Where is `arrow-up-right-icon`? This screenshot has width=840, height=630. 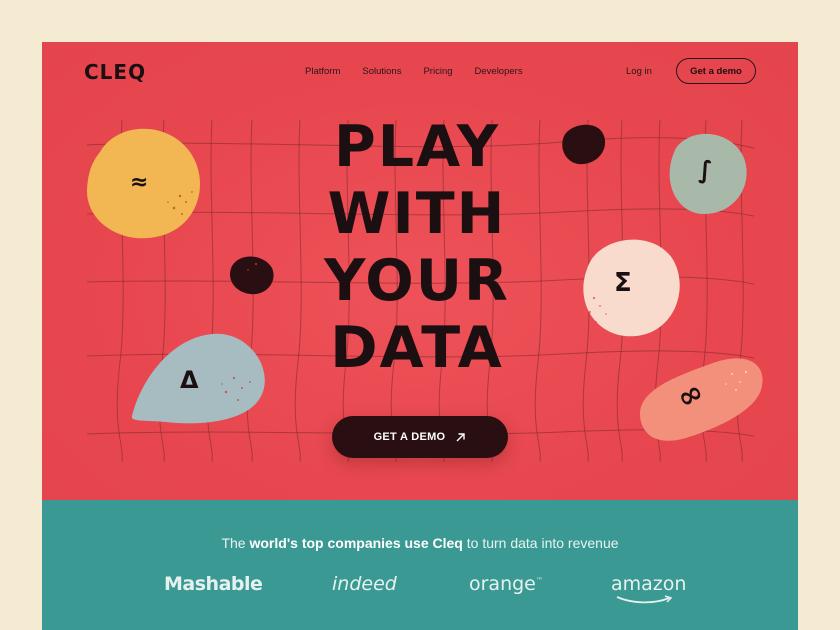 arrow-up-right-icon is located at coordinates (461, 436).